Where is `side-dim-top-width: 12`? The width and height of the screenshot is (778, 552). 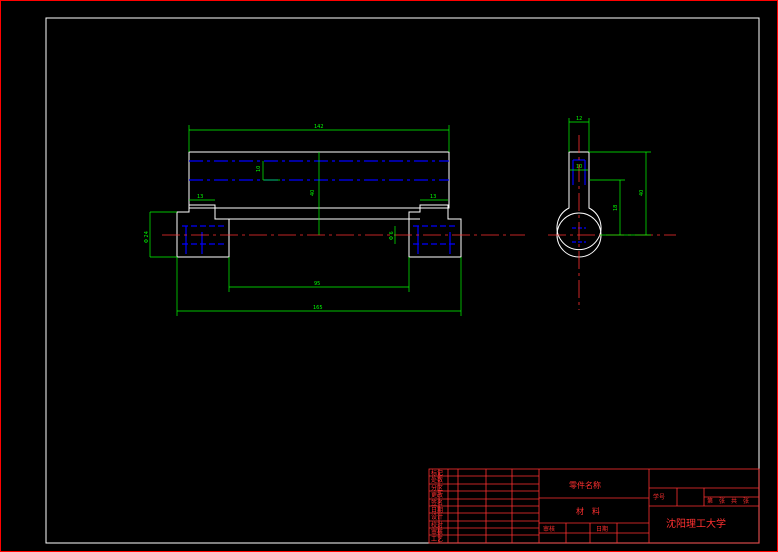 side-dim-top-width: 12 is located at coordinates (579, 119).